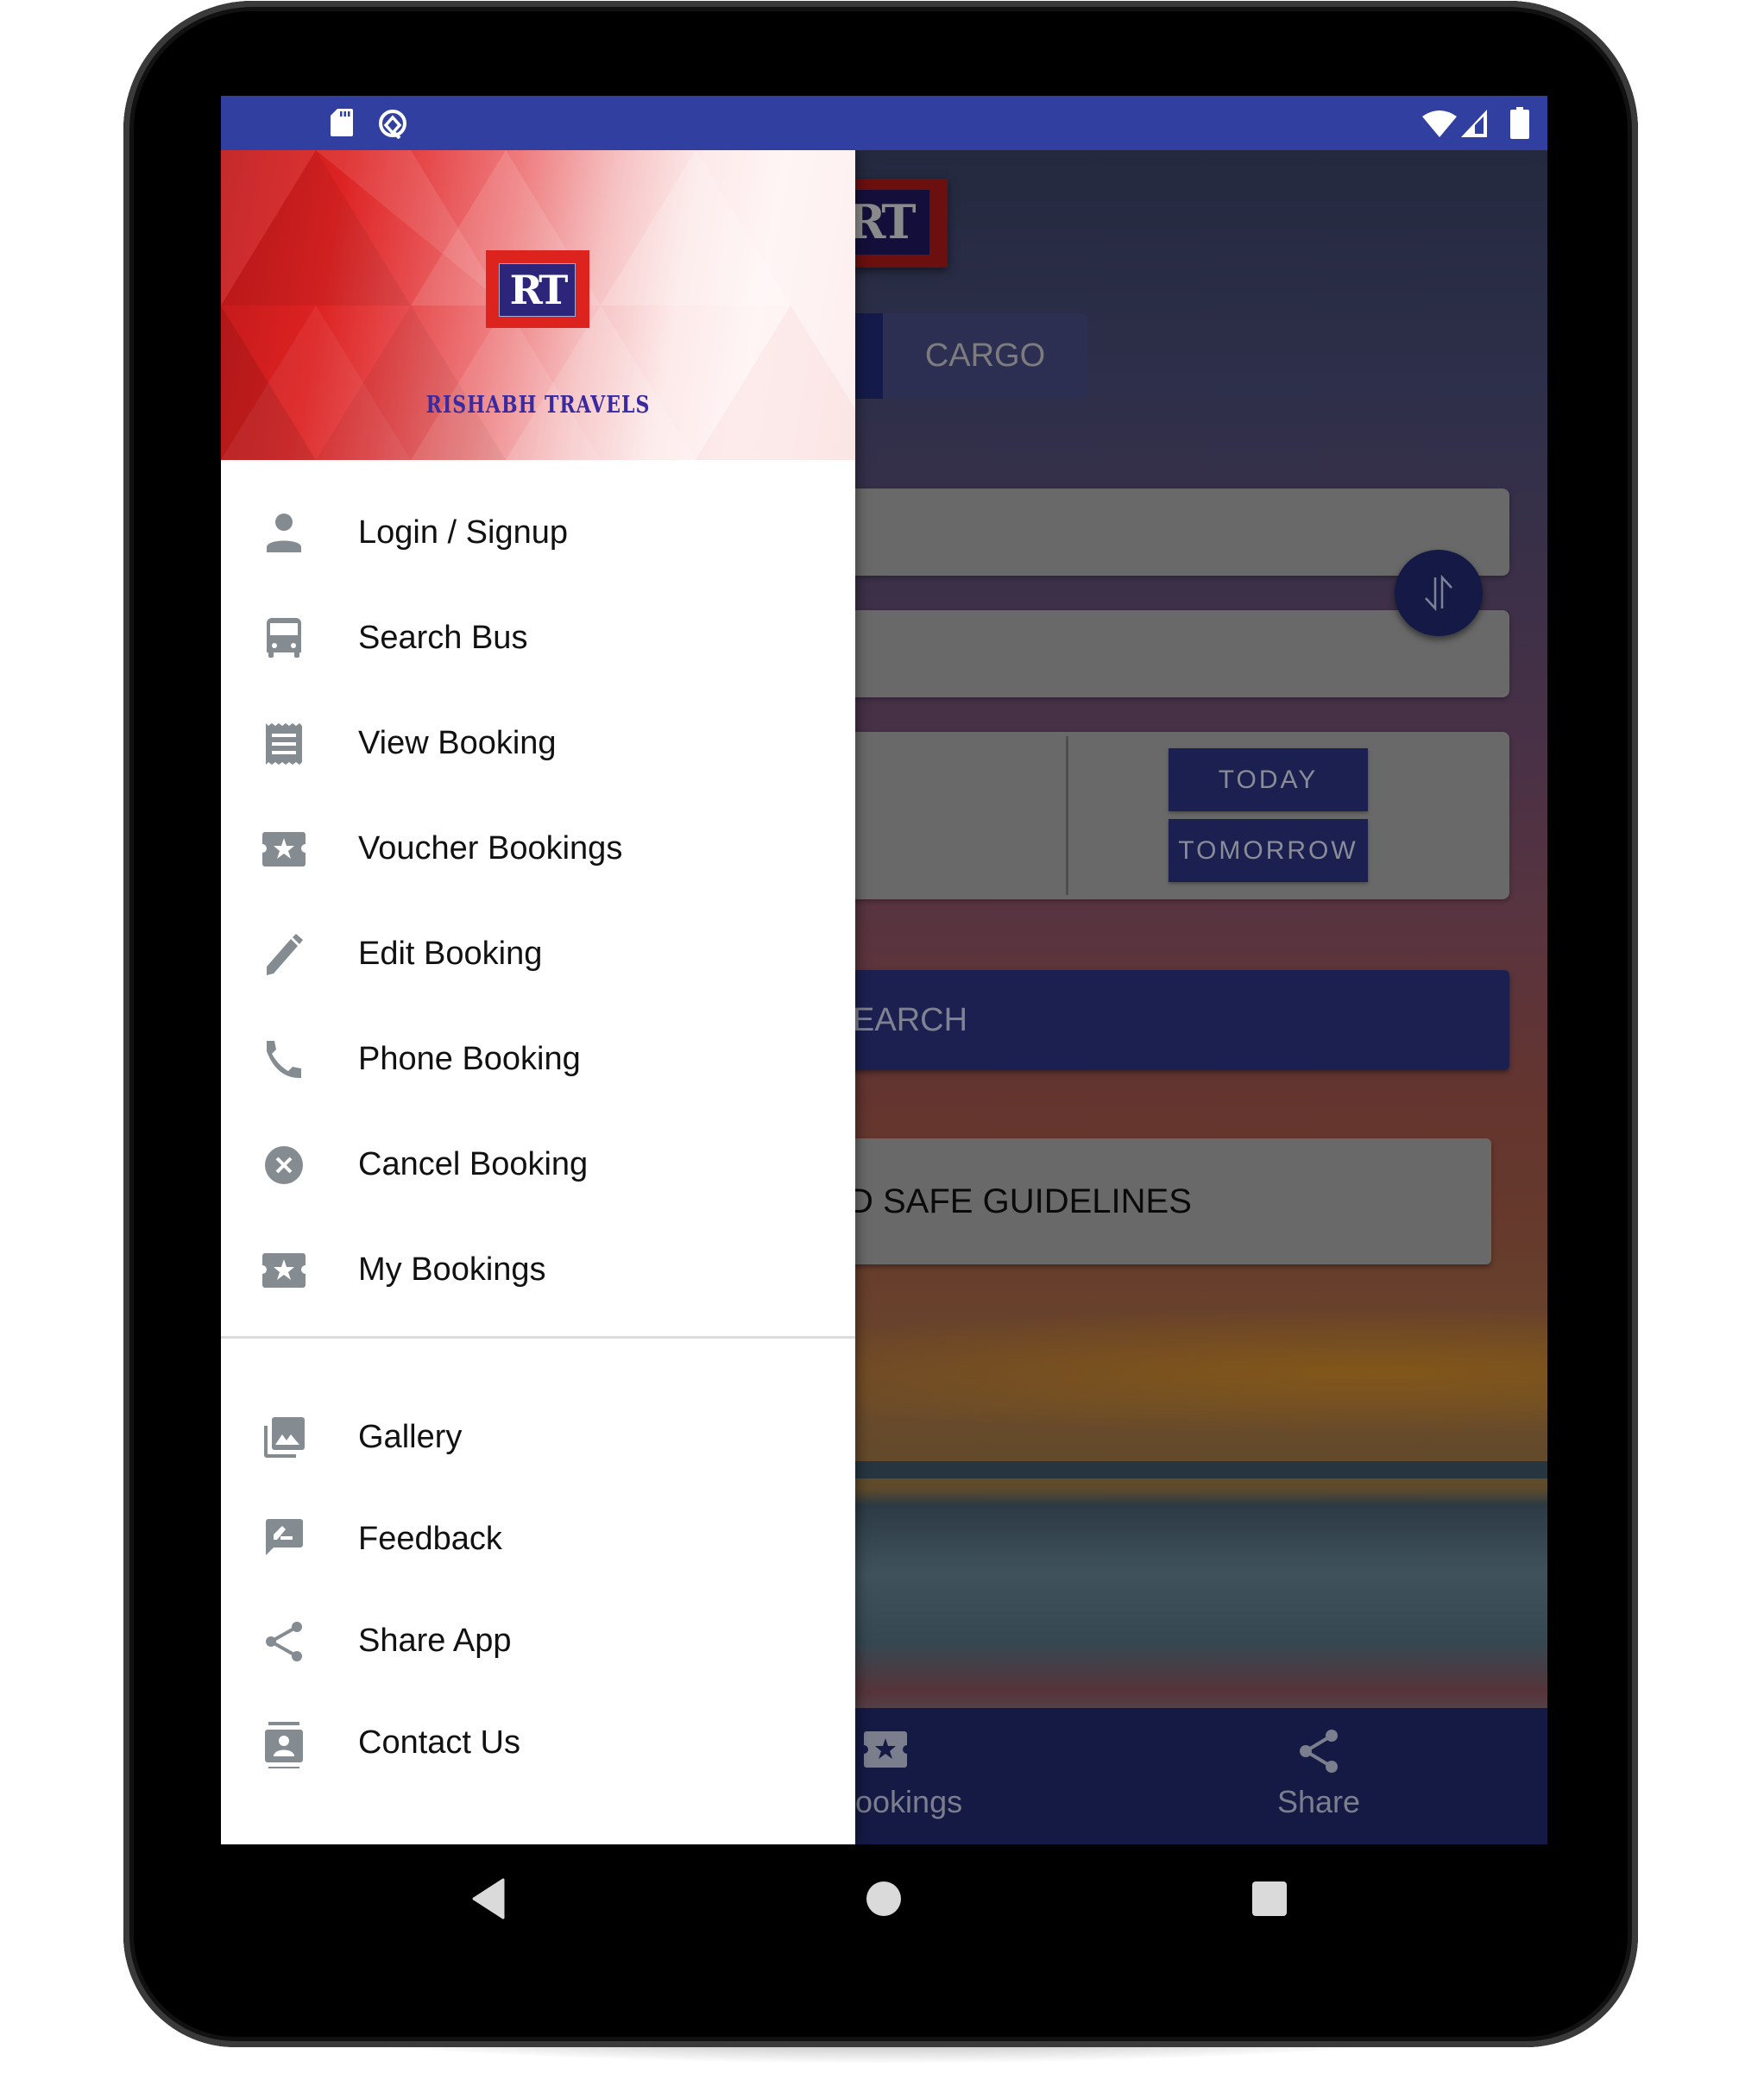 The height and width of the screenshot is (2080, 1764). What do you see at coordinates (410, 1437) in the screenshot?
I see `drawer-item-label: Gallery` at bounding box center [410, 1437].